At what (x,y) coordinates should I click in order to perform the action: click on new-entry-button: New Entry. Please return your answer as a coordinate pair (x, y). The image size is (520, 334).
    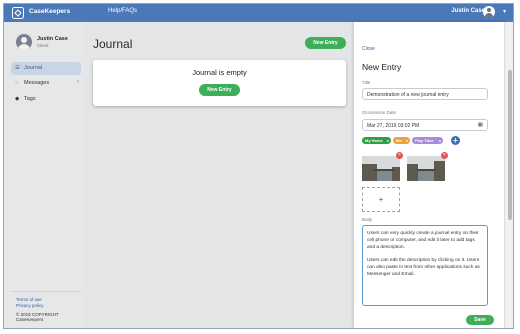
    Looking at the image, I should click on (325, 43).